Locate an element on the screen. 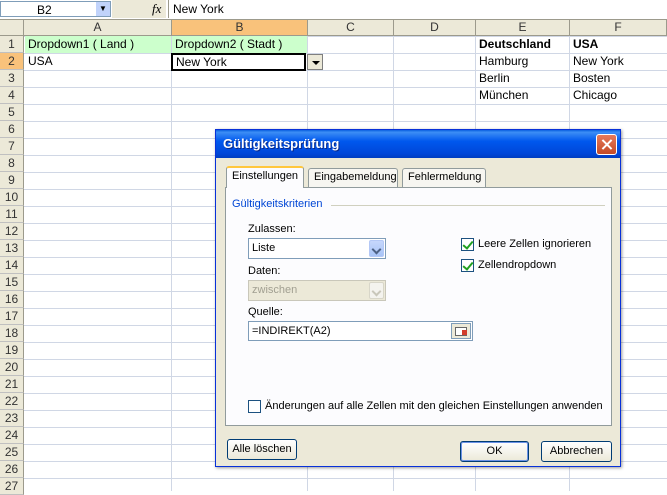  row-header: 18 is located at coordinates (12, 333).